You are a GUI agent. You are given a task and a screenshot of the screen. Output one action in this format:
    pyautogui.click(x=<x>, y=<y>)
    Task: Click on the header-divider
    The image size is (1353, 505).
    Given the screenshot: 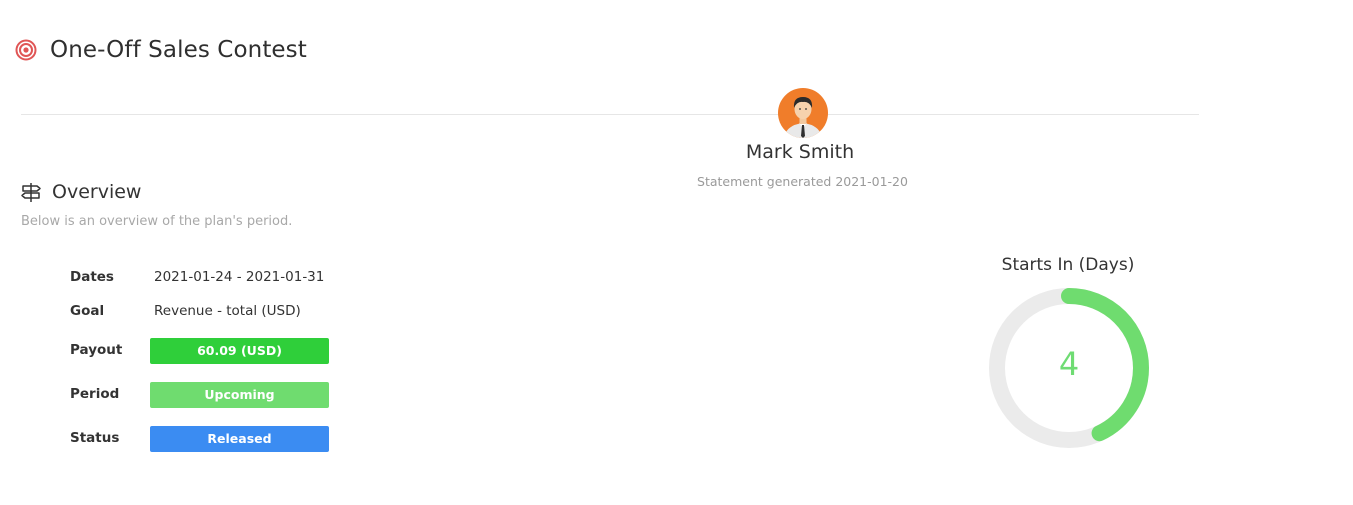 What is the action you would take?
    pyautogui.click(x=610, y=114)
    